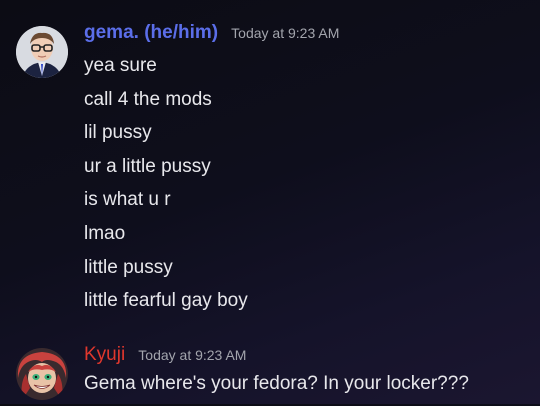 This screenshot has width=540, height=406. I want to click on message-text: yea sure, so click(120, 65).